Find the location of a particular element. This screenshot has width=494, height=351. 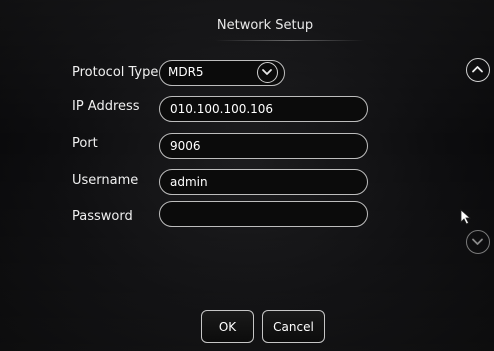

ip-address-label: IP Address is located at coordinates (106, 106).